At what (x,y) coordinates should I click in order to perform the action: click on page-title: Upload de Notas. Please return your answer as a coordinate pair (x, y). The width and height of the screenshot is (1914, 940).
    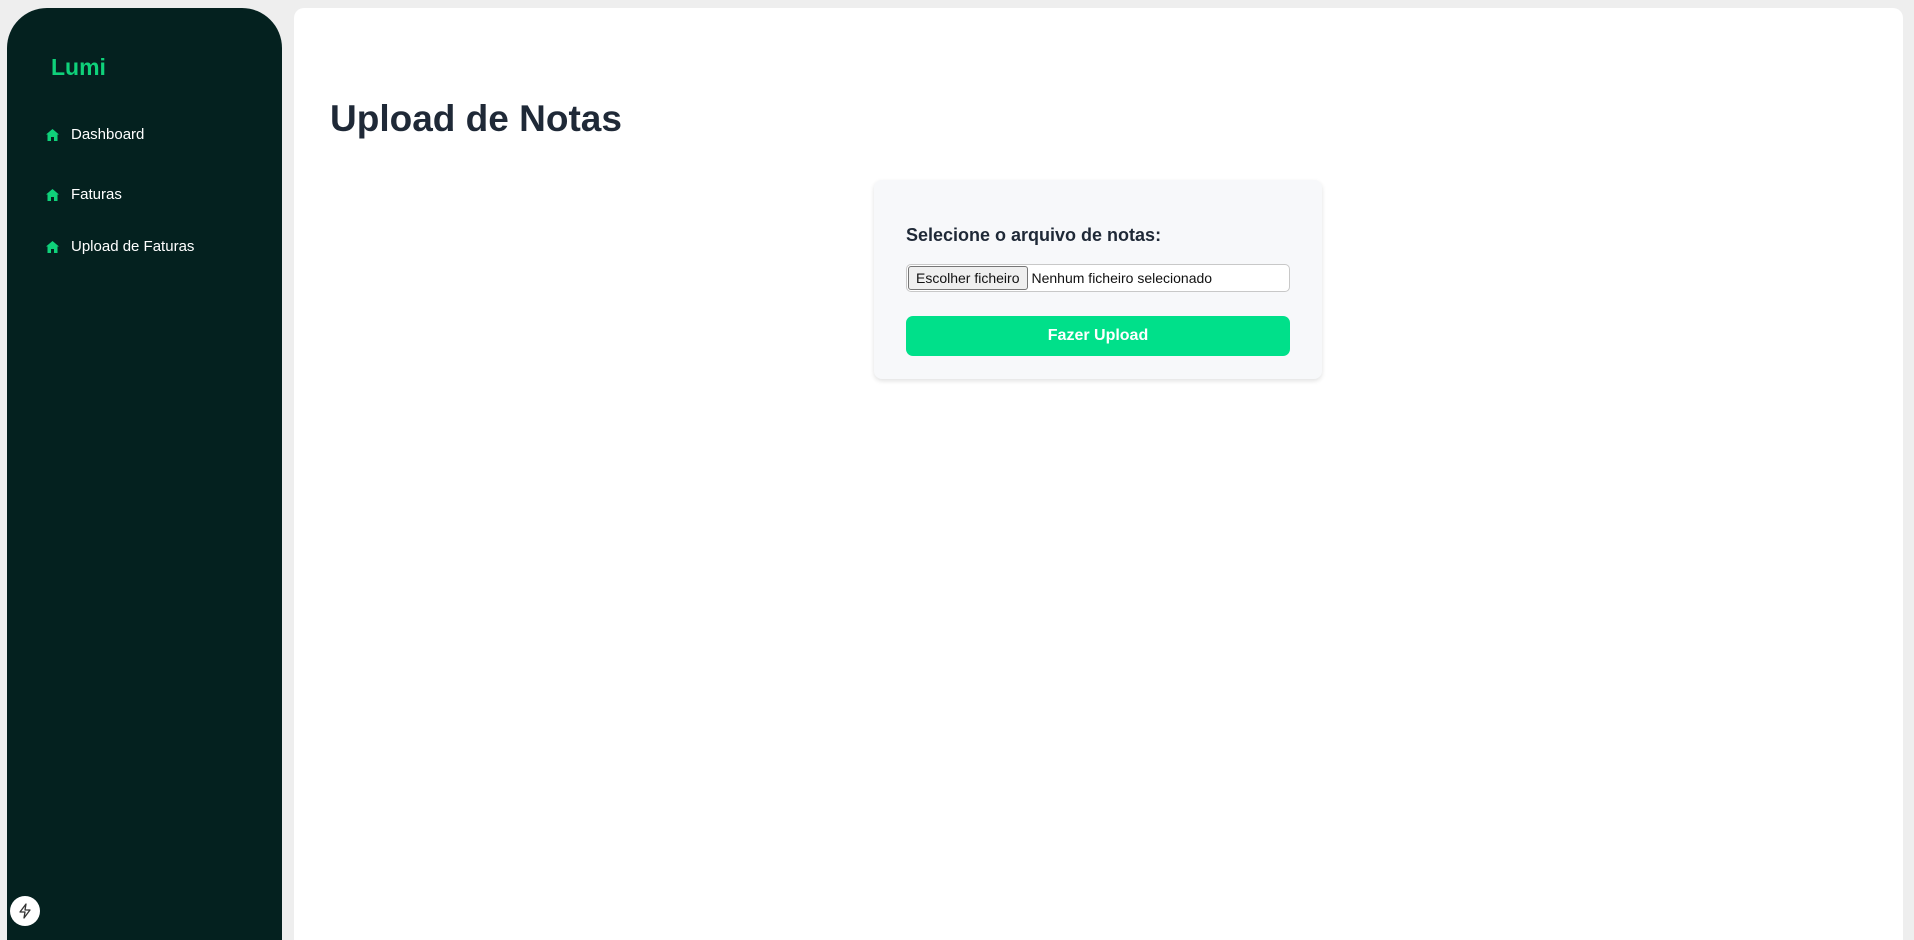
    Looking at the image, I should click on (476, 118).